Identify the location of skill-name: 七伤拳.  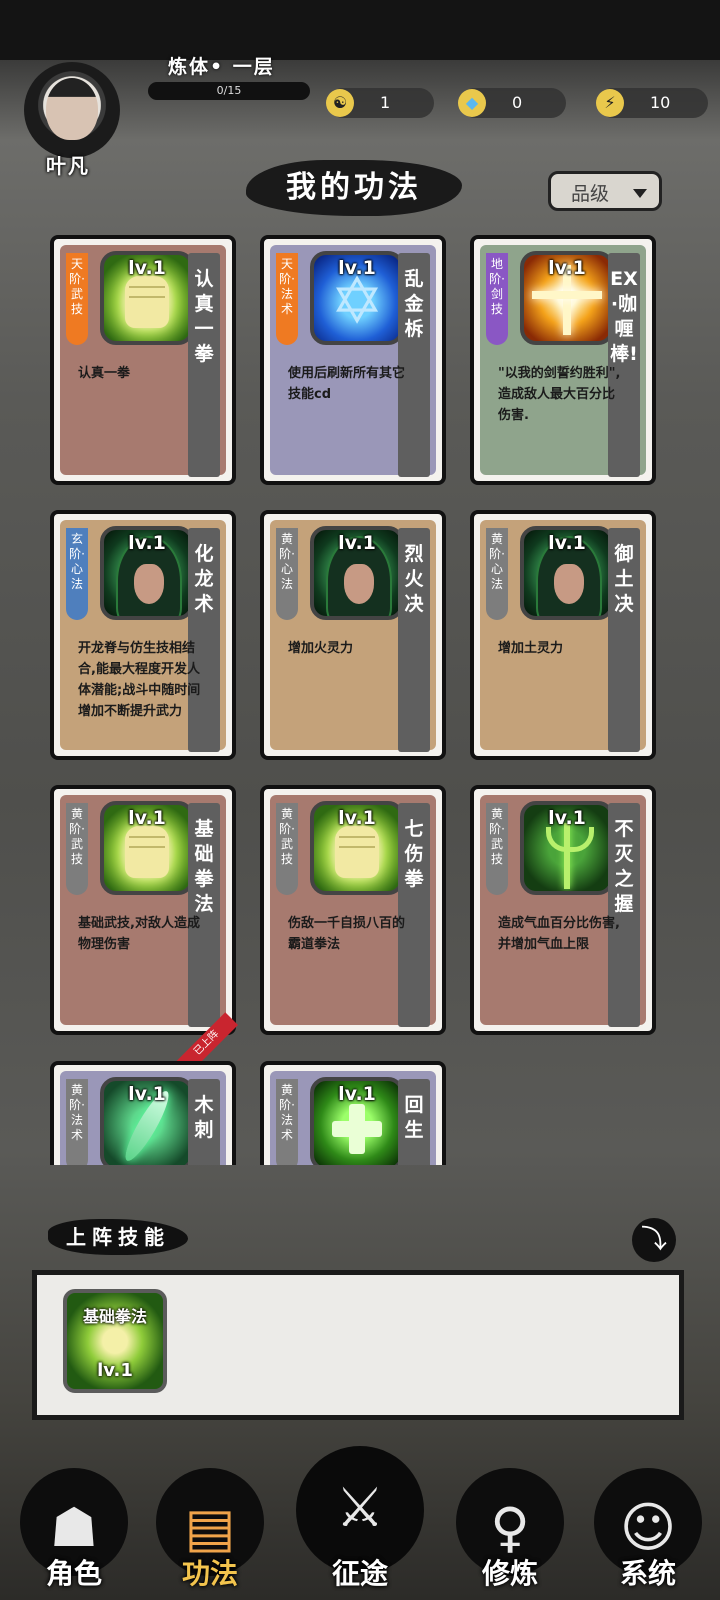
(414, 854).